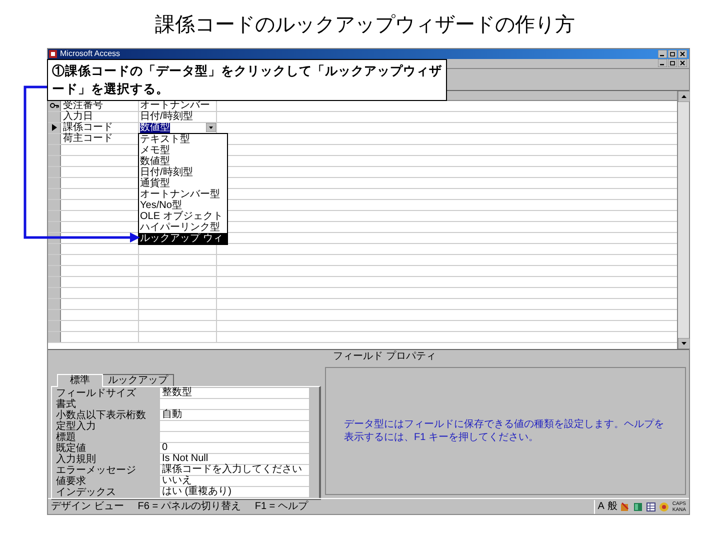 This screenshot has height=540, width=720. What do you see at coordinates (183, 194) in the screenshot?
I see `dropdown-option: オートナンバー型` at bounding box center [183, 194].